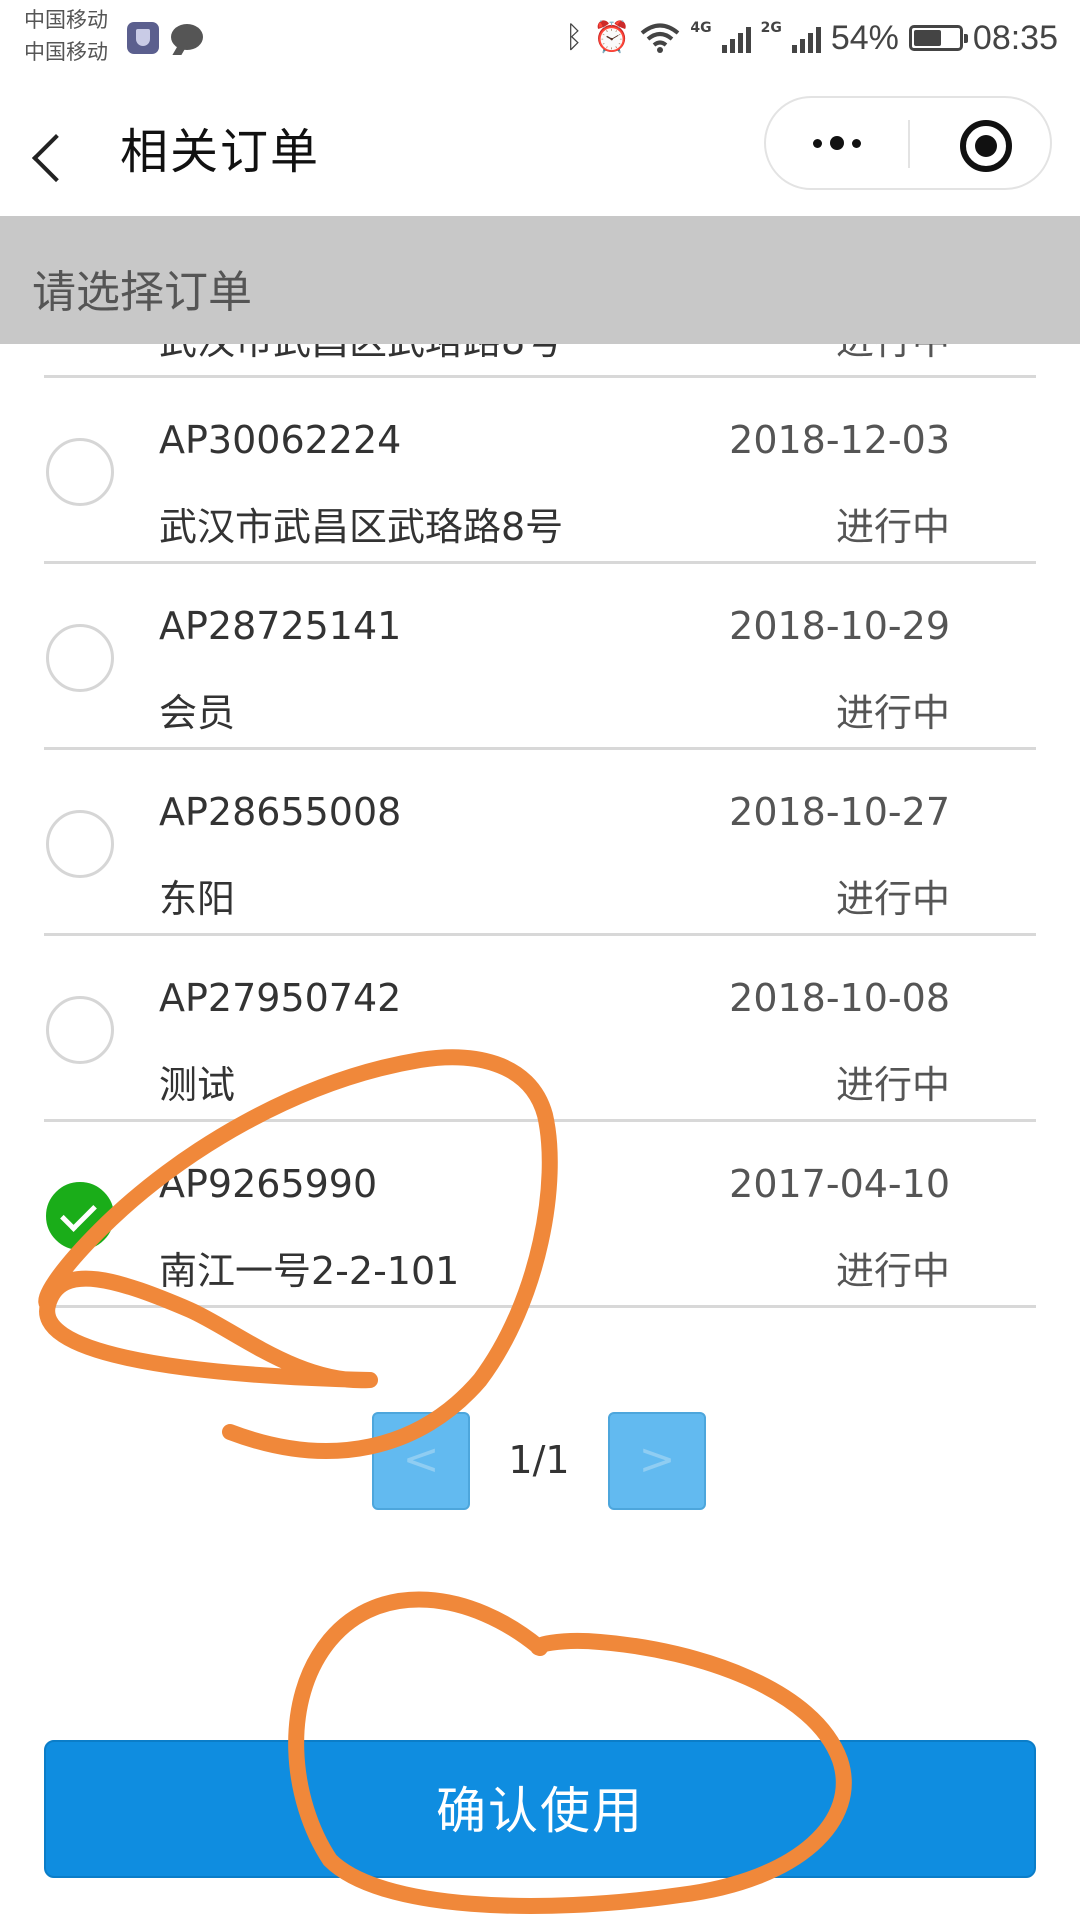 Image resolution: width=1080 pixels, height=1920 pixels. Describe the element at coordinates (66, 20) in the screenshot. I see `carrier-label-1: 中国移动` at that location.